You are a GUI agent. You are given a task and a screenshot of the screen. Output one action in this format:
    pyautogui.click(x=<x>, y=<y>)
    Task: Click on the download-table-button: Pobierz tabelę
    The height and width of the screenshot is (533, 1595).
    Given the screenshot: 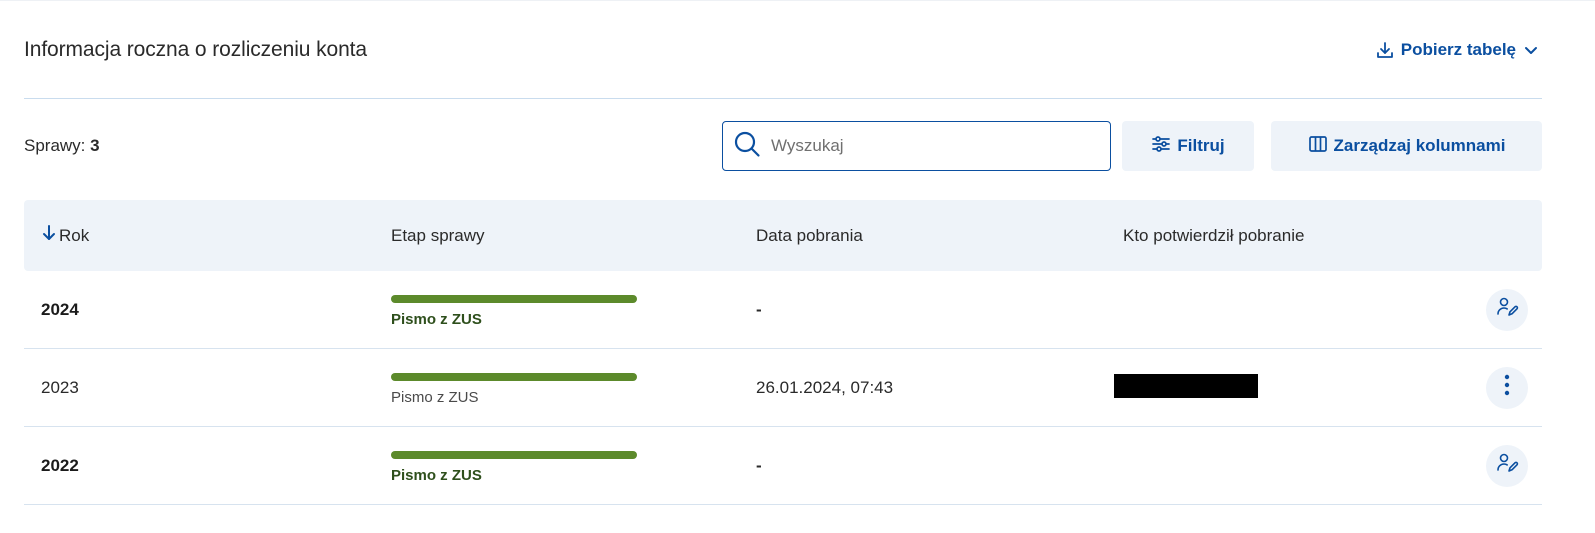 What is the action you would take?
    pyautogui.click(x=1458, y=50)
    